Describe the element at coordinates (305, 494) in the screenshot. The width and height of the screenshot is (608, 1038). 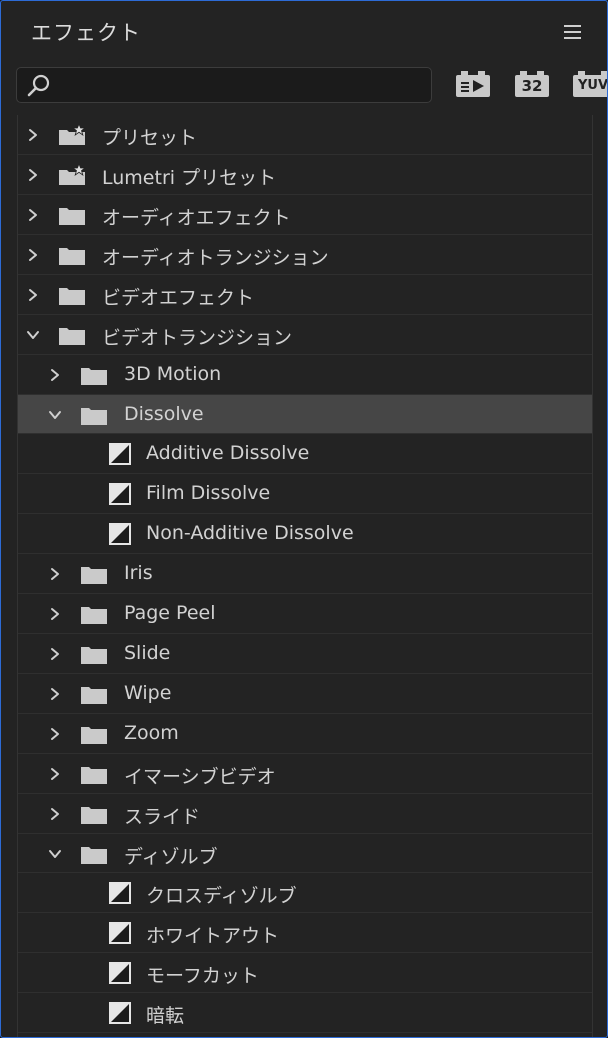
I see `effect-item: Film Dissolve` at that location.